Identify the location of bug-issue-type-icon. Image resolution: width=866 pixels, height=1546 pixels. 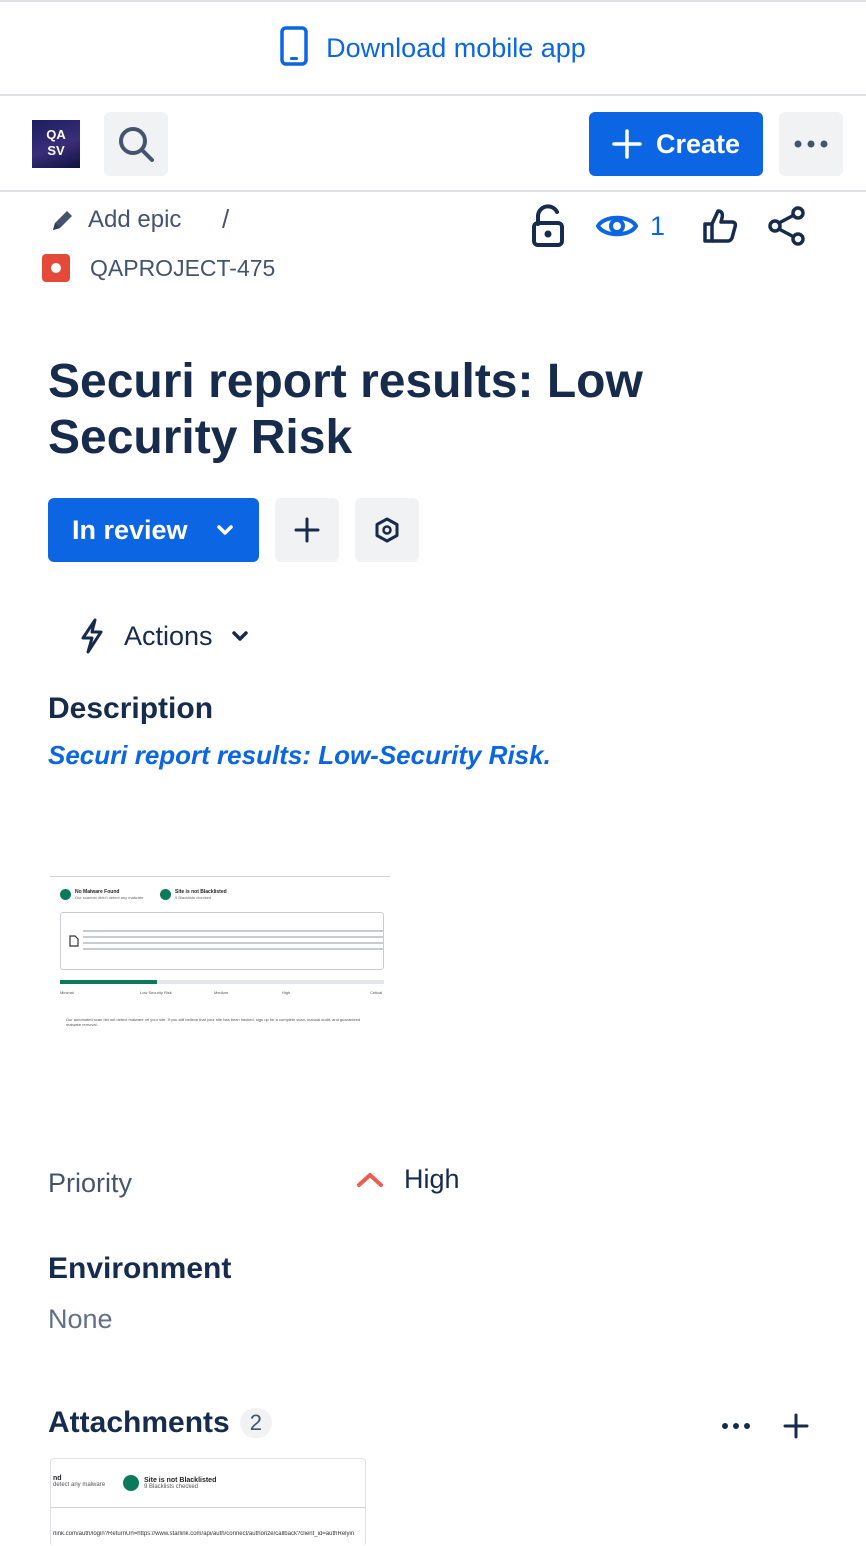
(56, 268).